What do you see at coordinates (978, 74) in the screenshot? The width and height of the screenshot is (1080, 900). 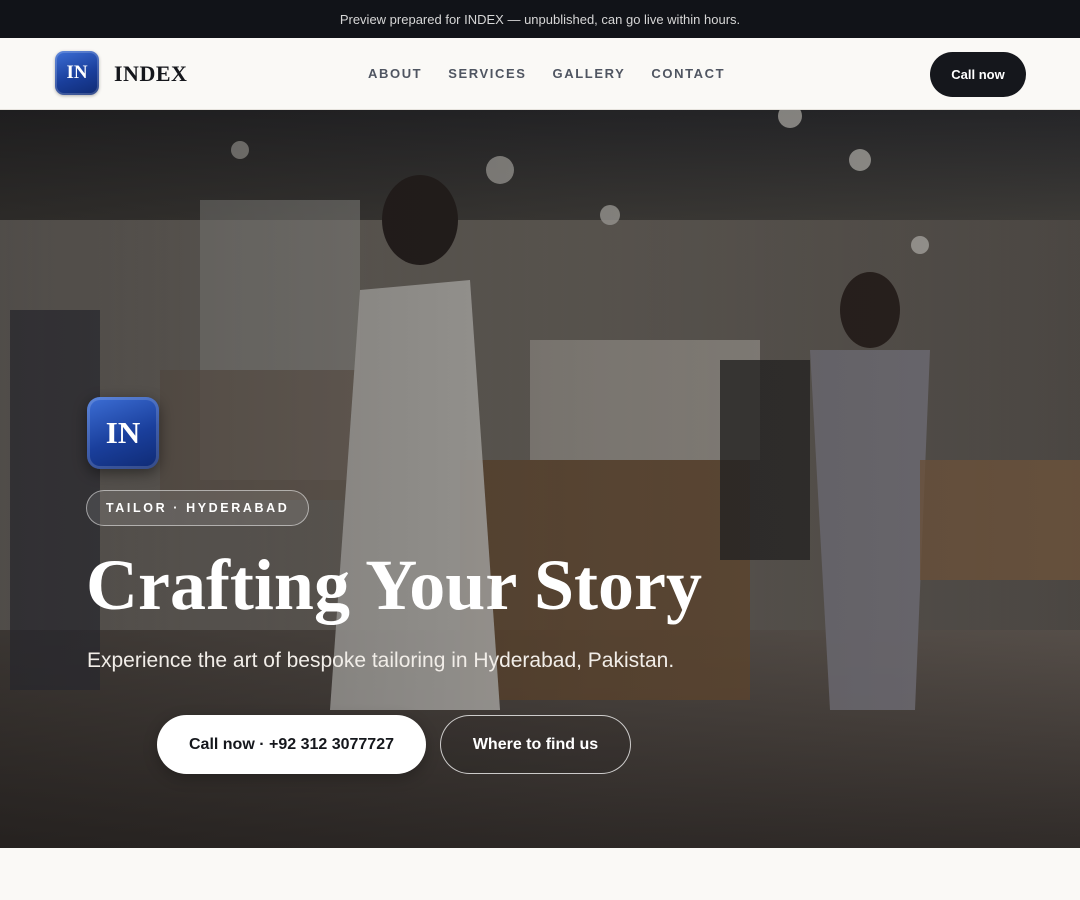 I see `header-call-button: Call now` at bounding box center [978, 74].